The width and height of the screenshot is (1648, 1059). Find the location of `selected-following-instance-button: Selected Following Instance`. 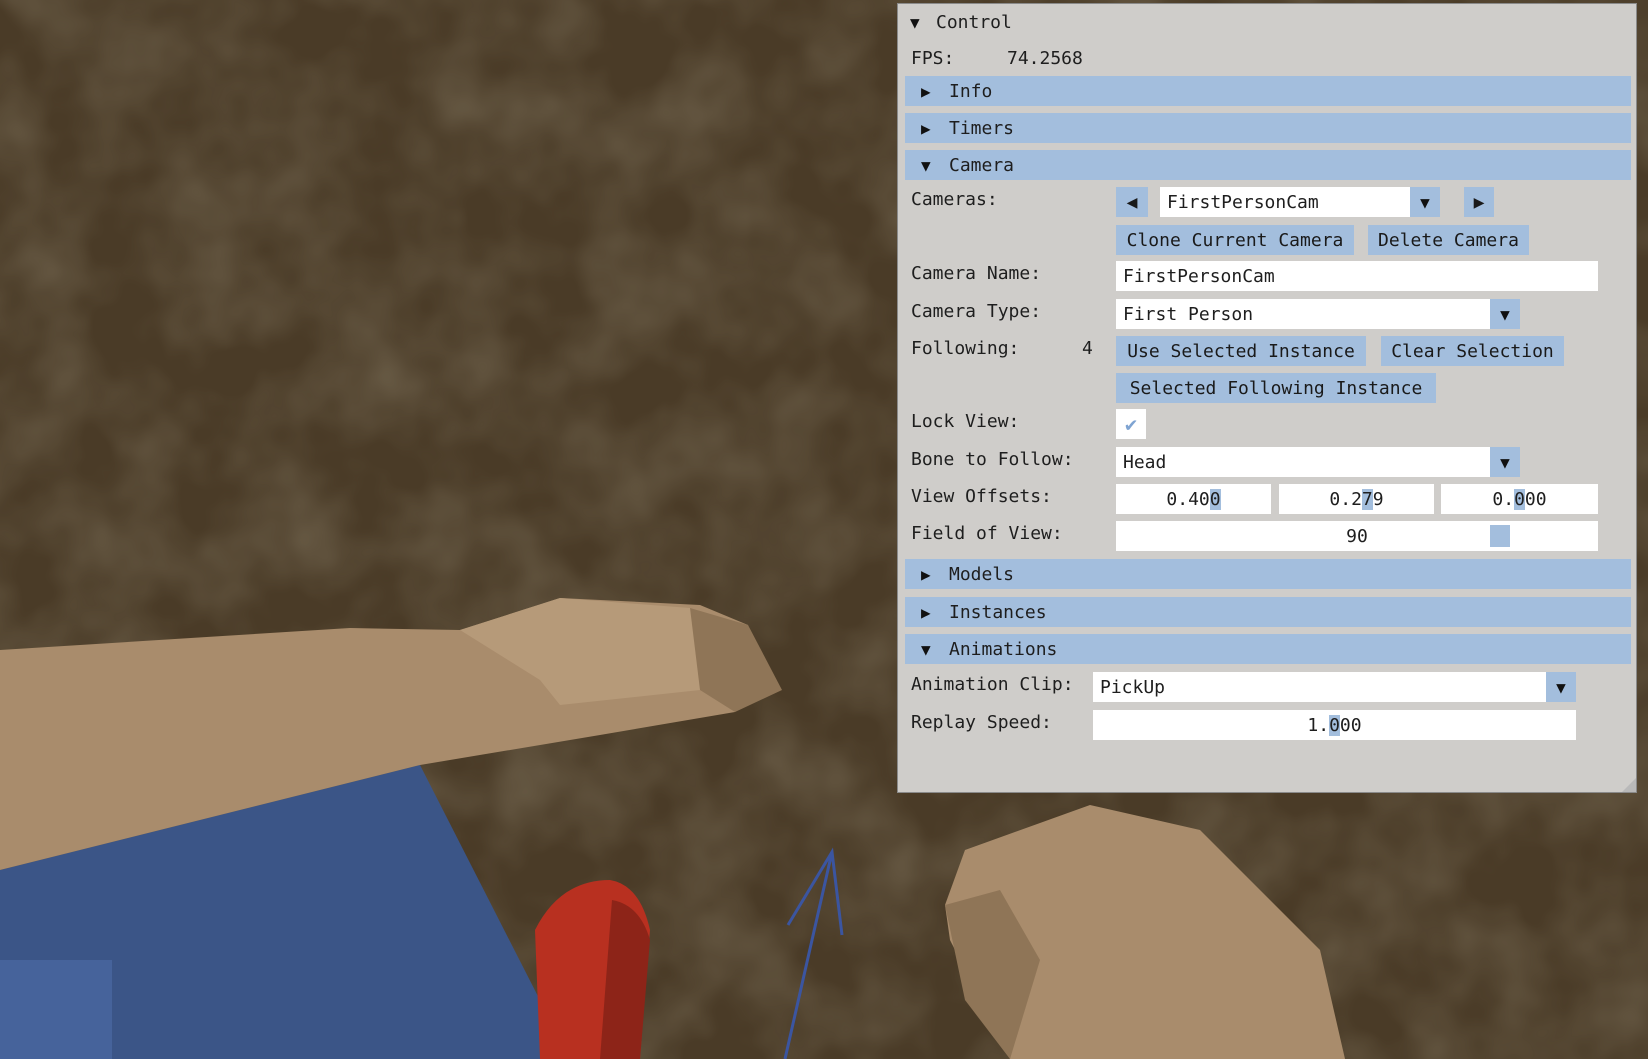

selected-following-instance-button: Selected Following Instance is located at coordinates (1276, 388).